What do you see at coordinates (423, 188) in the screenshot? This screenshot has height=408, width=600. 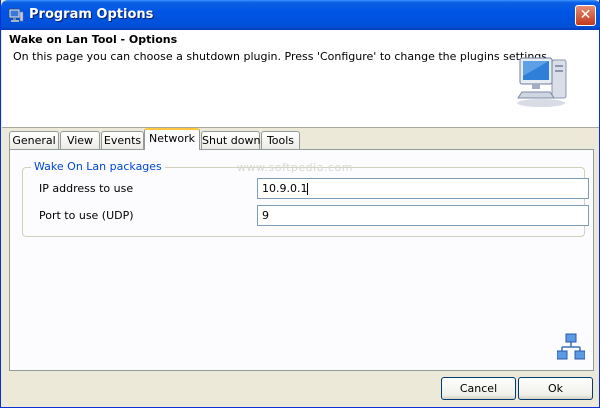 I see `ip-address-input: 10.9.0.1` at bounding box center [423, 188].